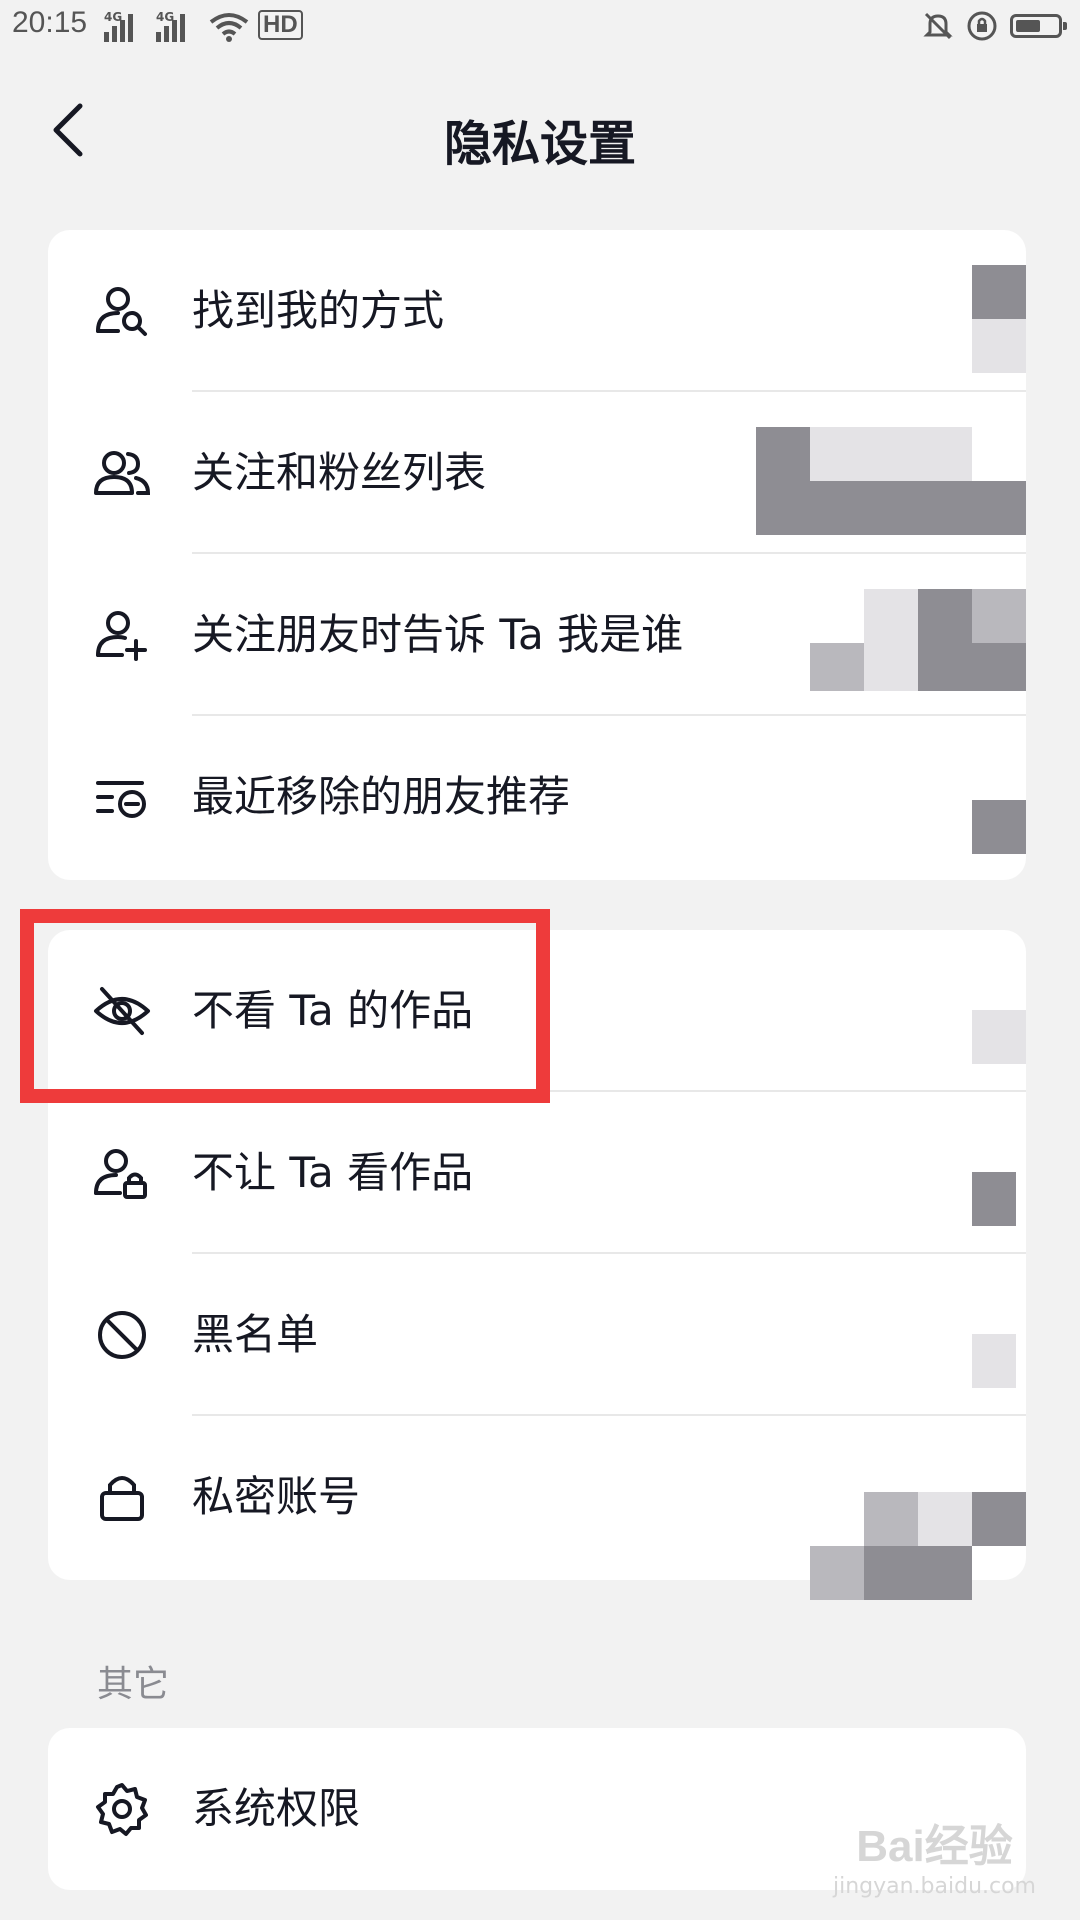 This screenshot has height=1920, width=1080. I want to click on status-right-icons, so click(994, 26).